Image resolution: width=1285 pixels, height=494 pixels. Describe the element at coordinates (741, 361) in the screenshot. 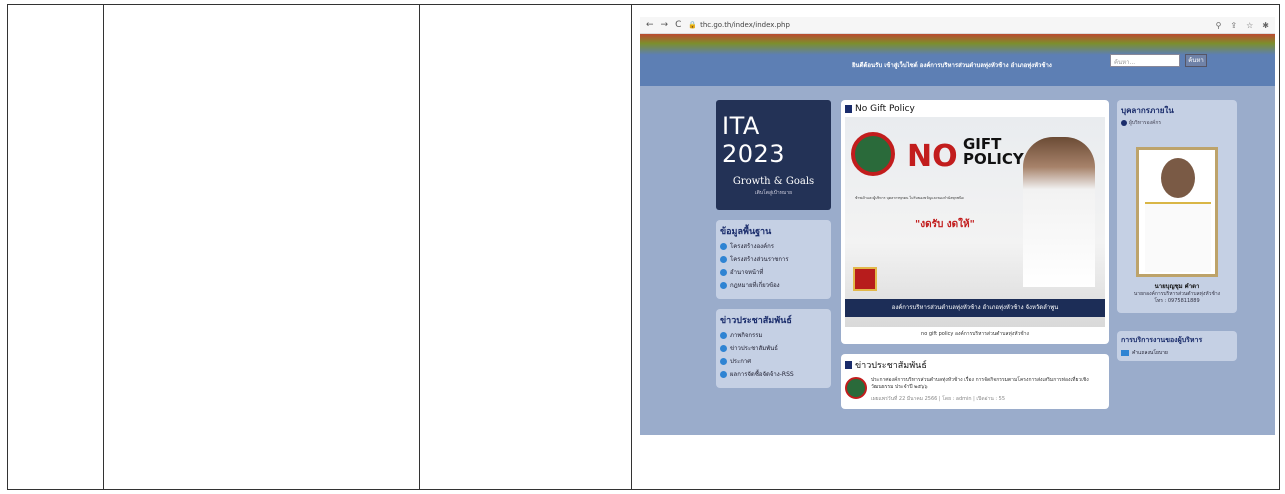

I see `menu-item-label: ประกาศ` at that location.